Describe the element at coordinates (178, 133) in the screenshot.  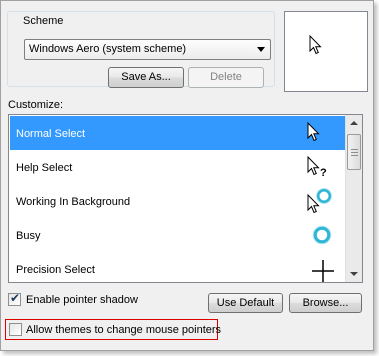
I see `list-item: Normal Select` at that location.